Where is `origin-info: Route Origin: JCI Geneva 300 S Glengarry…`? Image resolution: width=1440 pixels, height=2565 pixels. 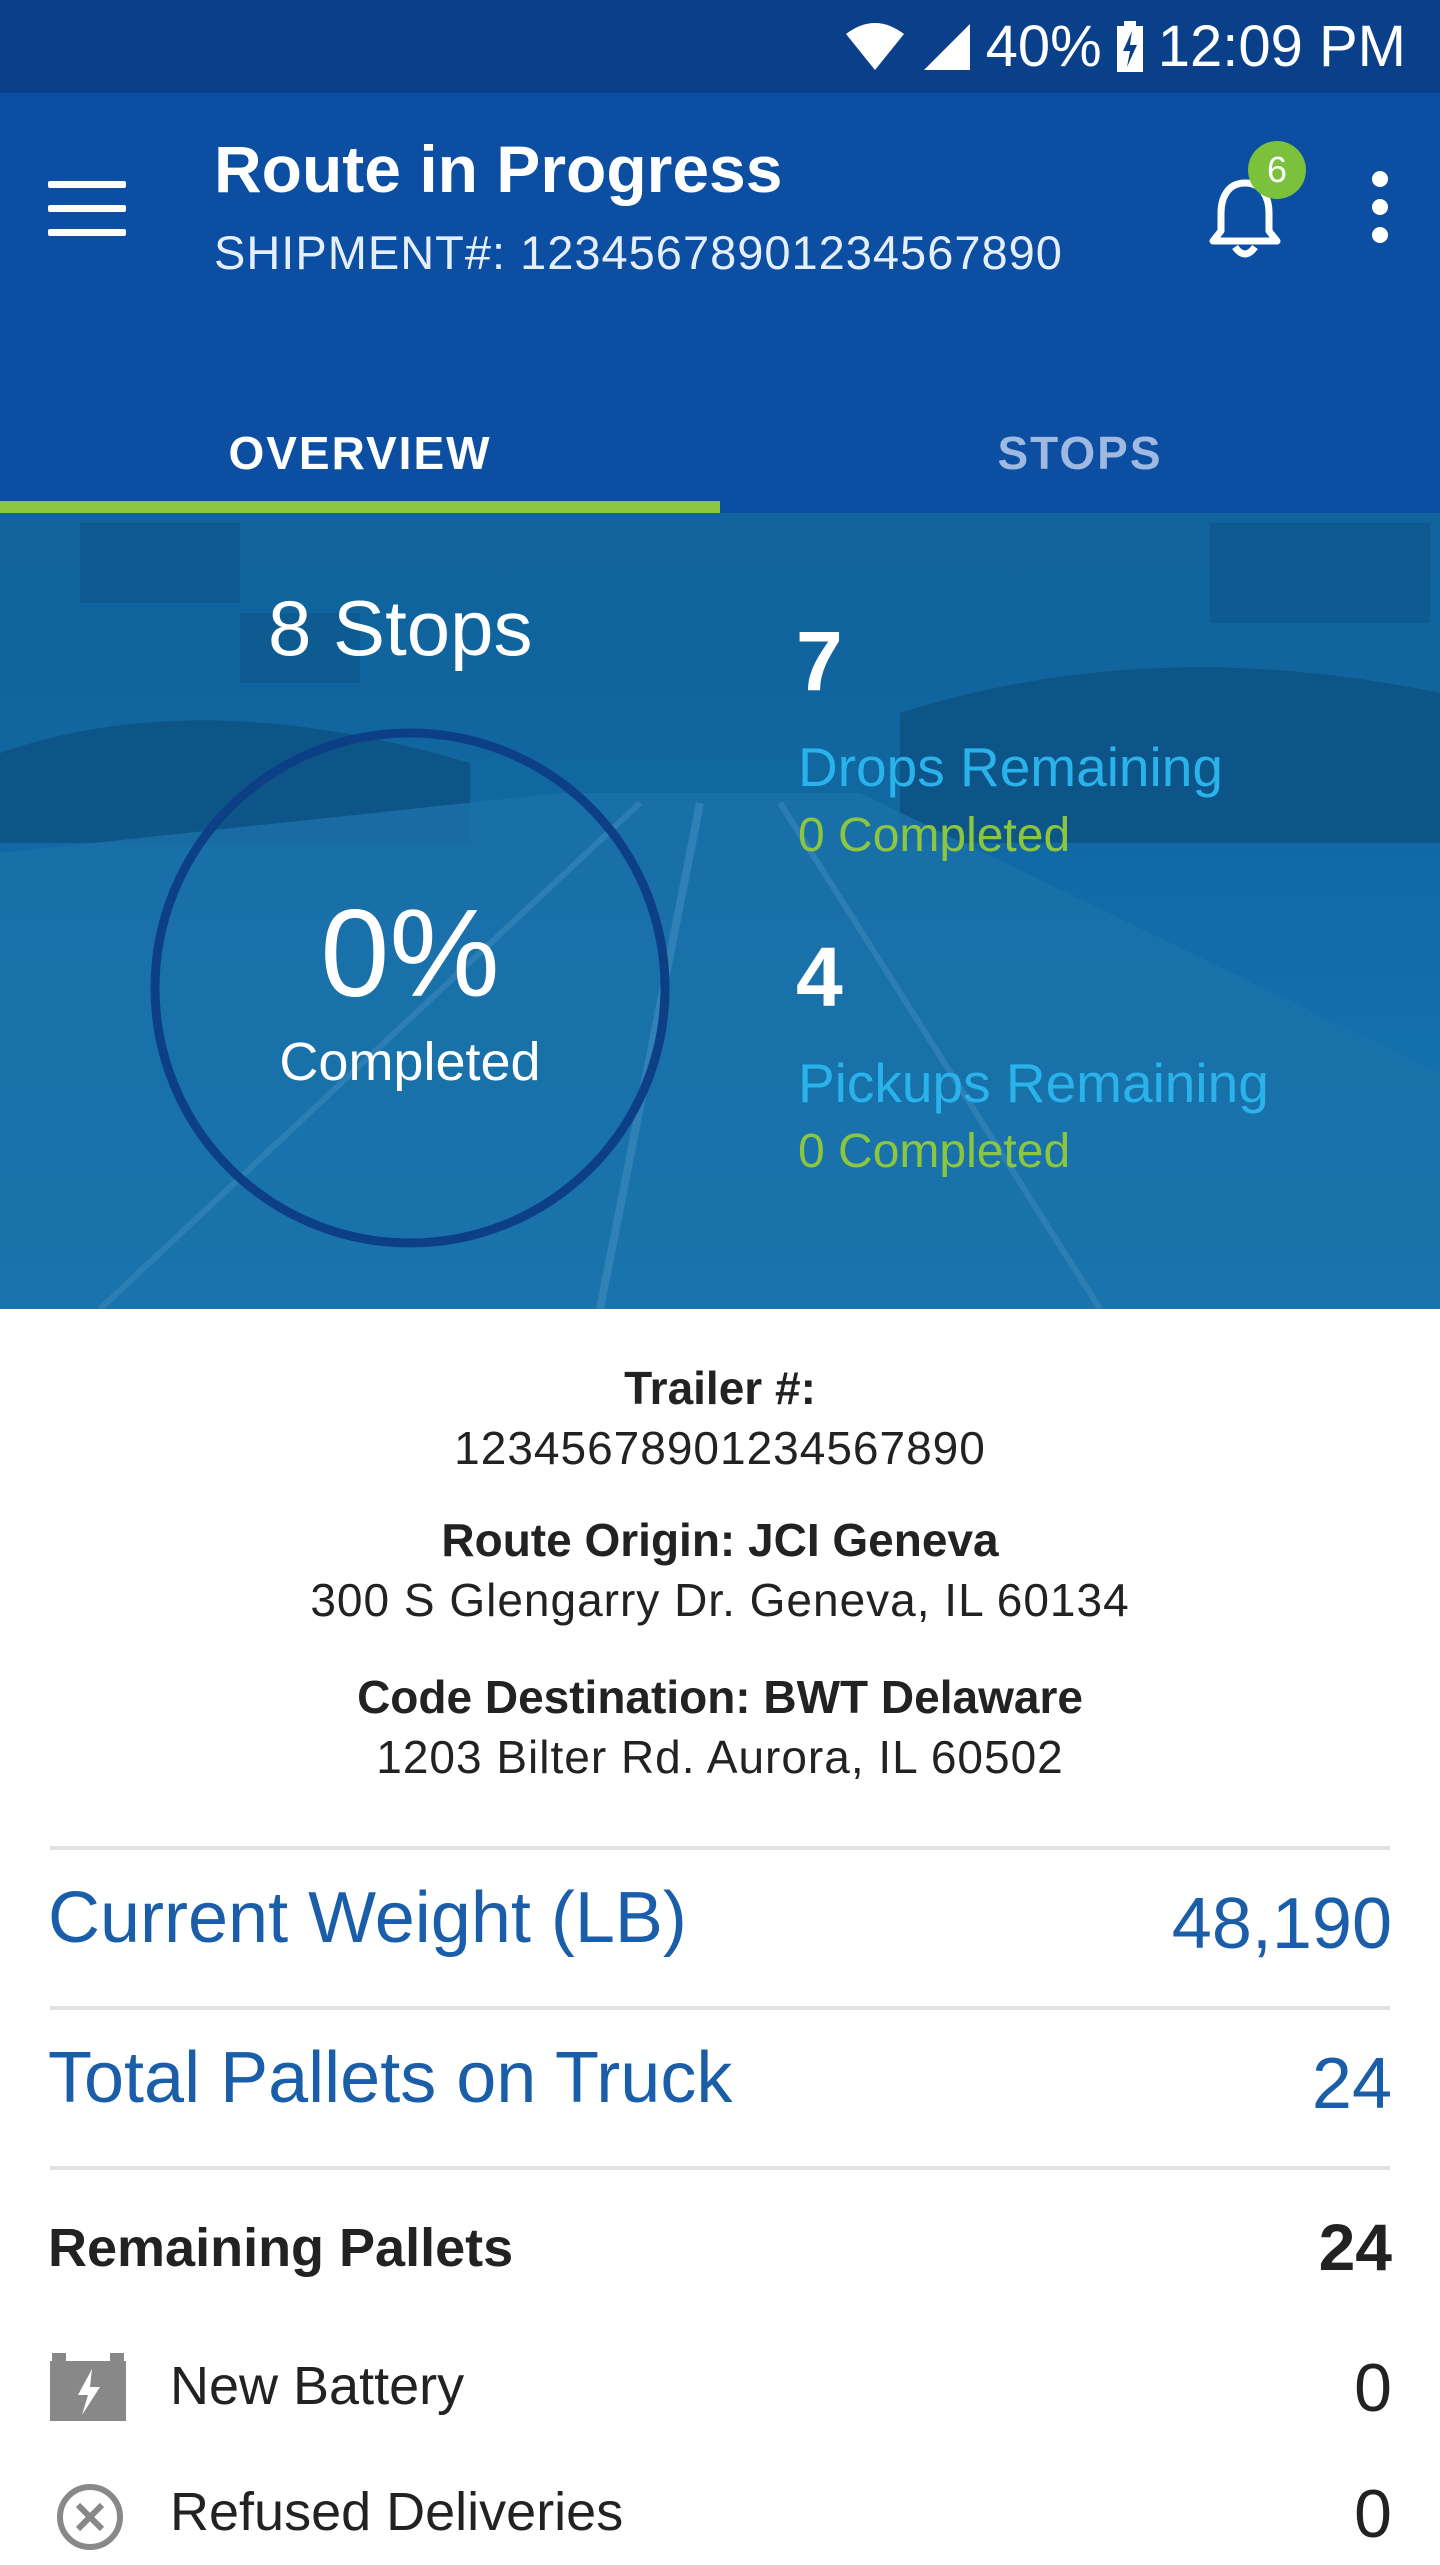 origin-info: Route Origin: JCI Geneva 300 S Glengarry… is located at coordinates (720, 1570).